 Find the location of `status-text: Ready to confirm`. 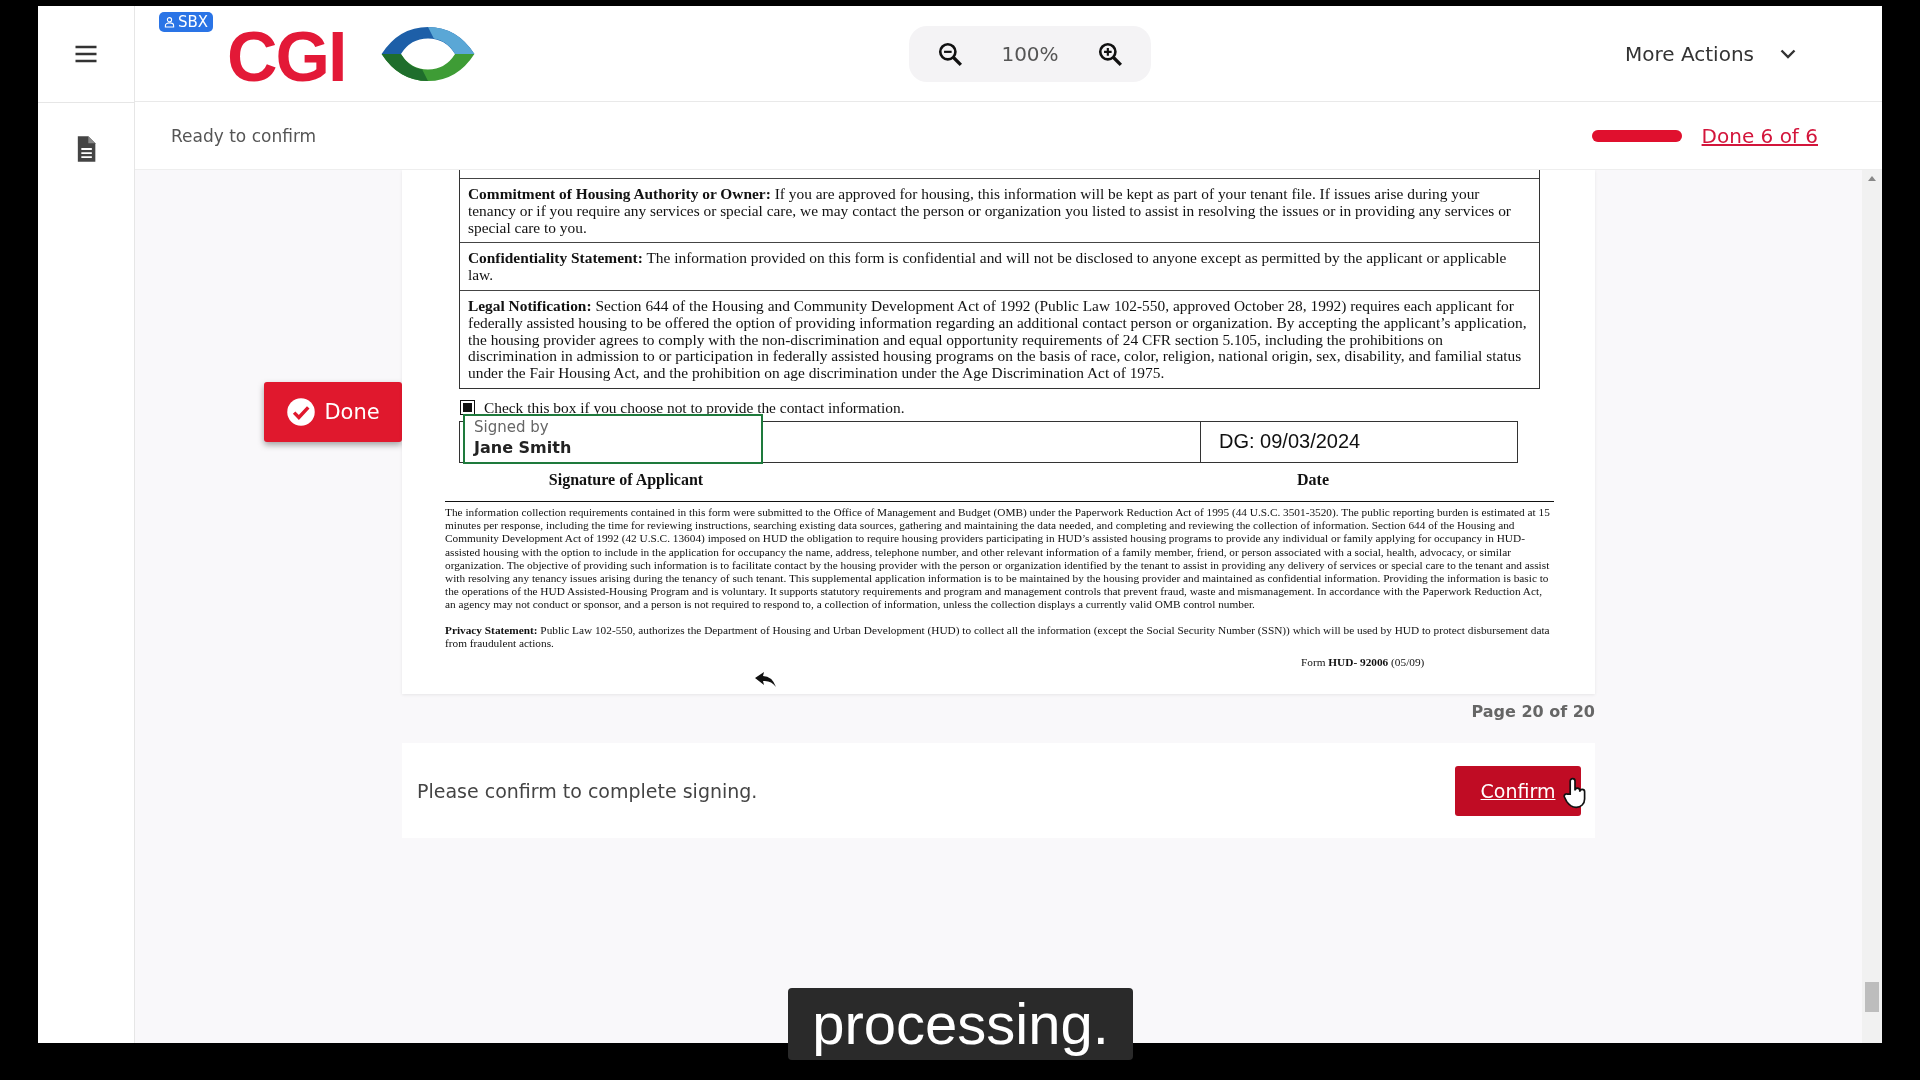

status-text: Ready to confirm is located at coordinates (244, 135).